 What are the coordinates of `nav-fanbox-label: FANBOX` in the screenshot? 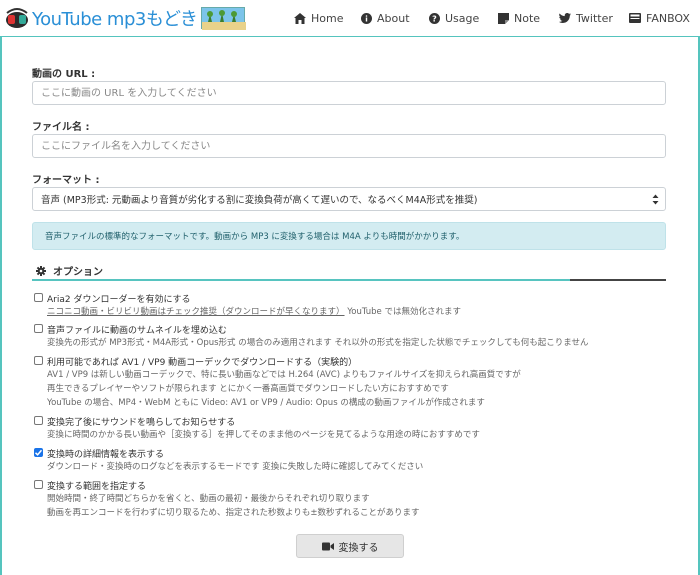 It's located at (668, 18).